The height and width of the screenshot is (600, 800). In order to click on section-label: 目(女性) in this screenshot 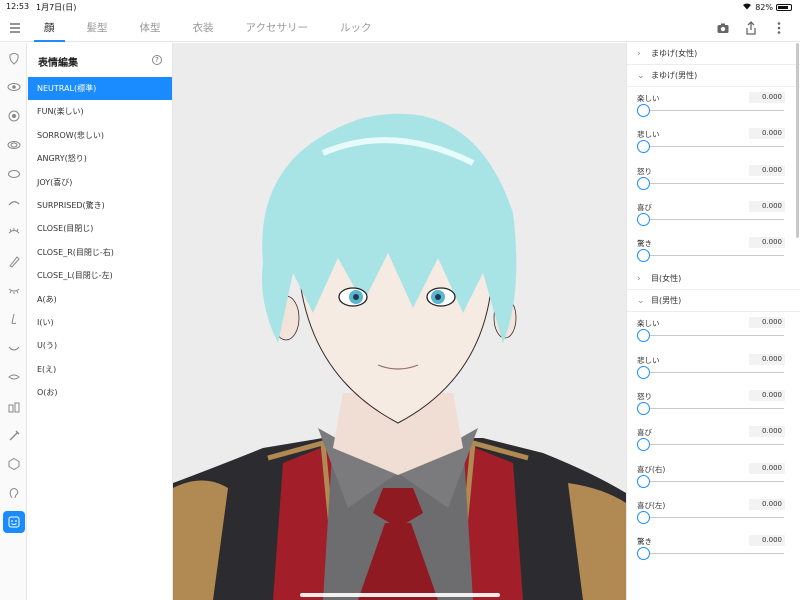, I will do `click(666, 279)`.